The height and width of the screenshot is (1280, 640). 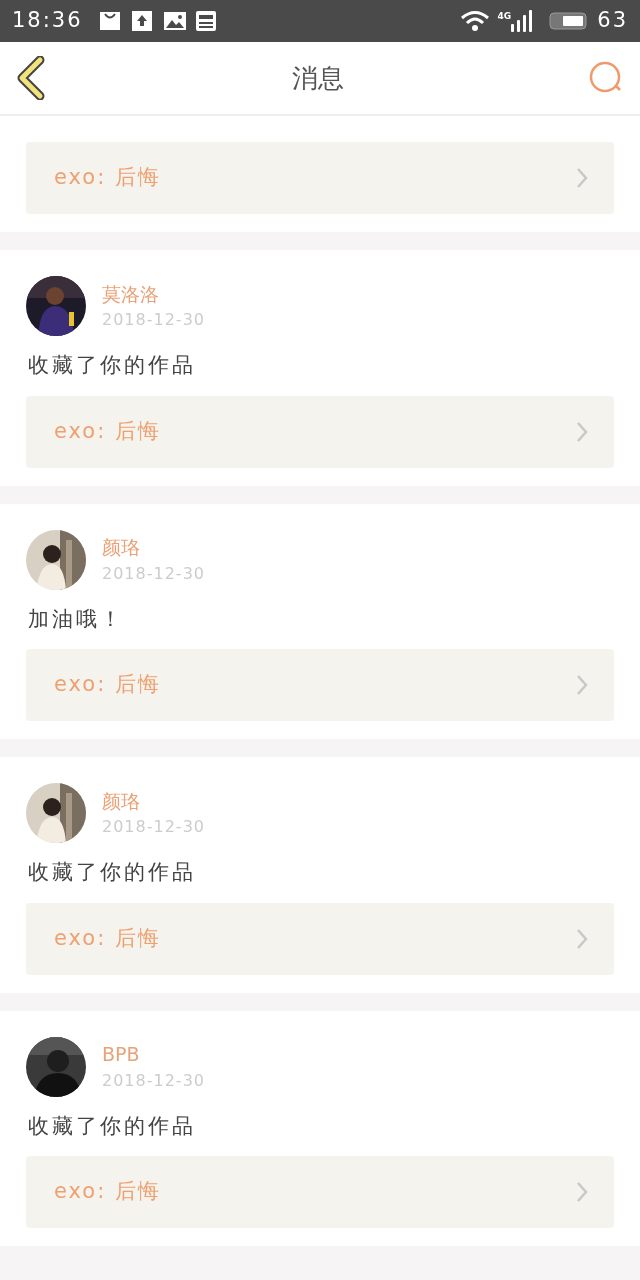 I want to click on battery-level: 63, so click(x=612, y=21).